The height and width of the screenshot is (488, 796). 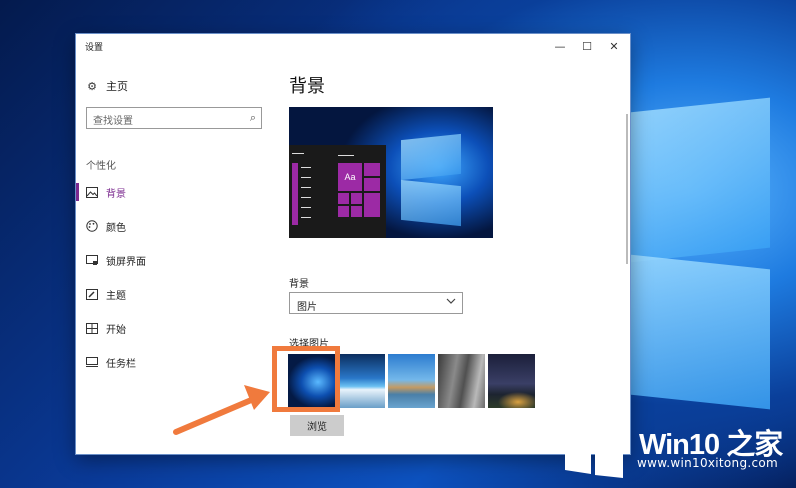 What do you see at coordinates (594, 448) in the screenshot?
I see `windows-logo-icon` at bounding box center [594, 448].